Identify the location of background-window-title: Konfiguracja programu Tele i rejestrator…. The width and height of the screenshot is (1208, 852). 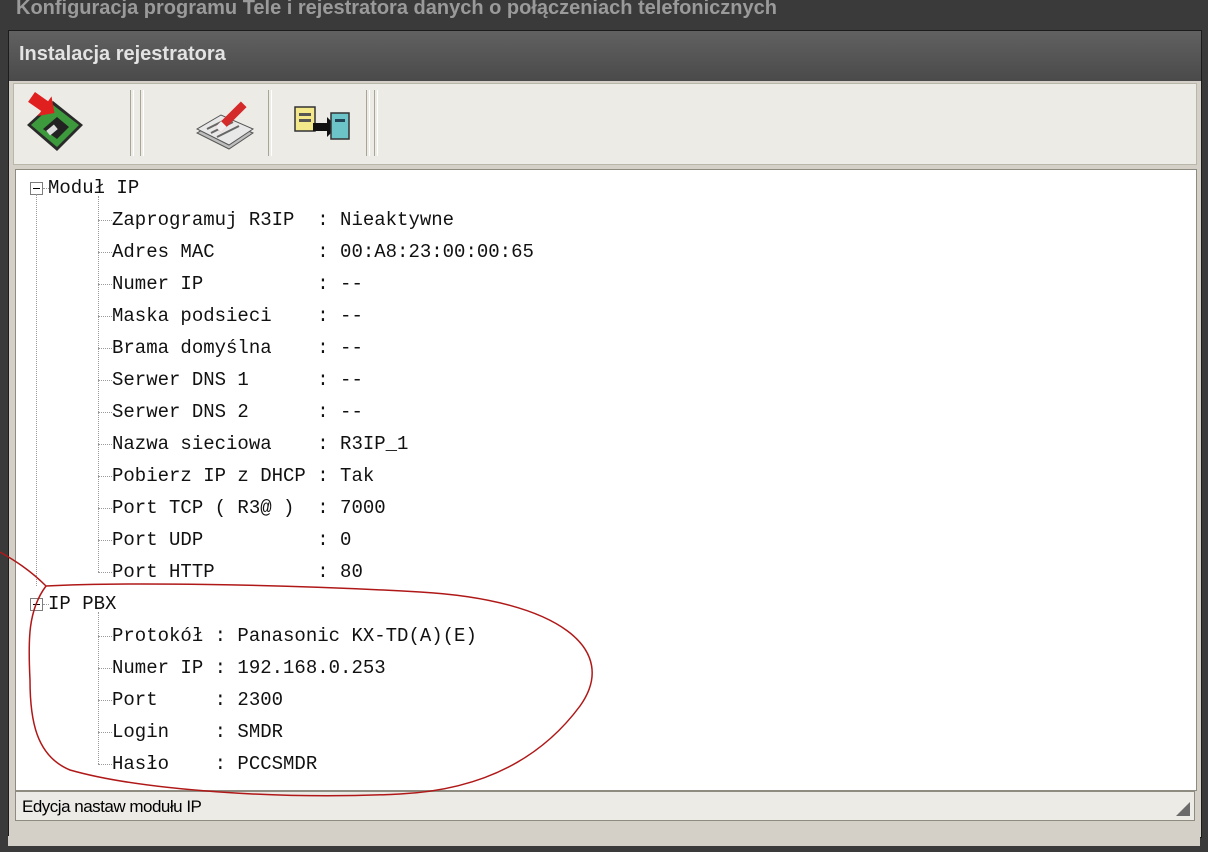
(396, 9).